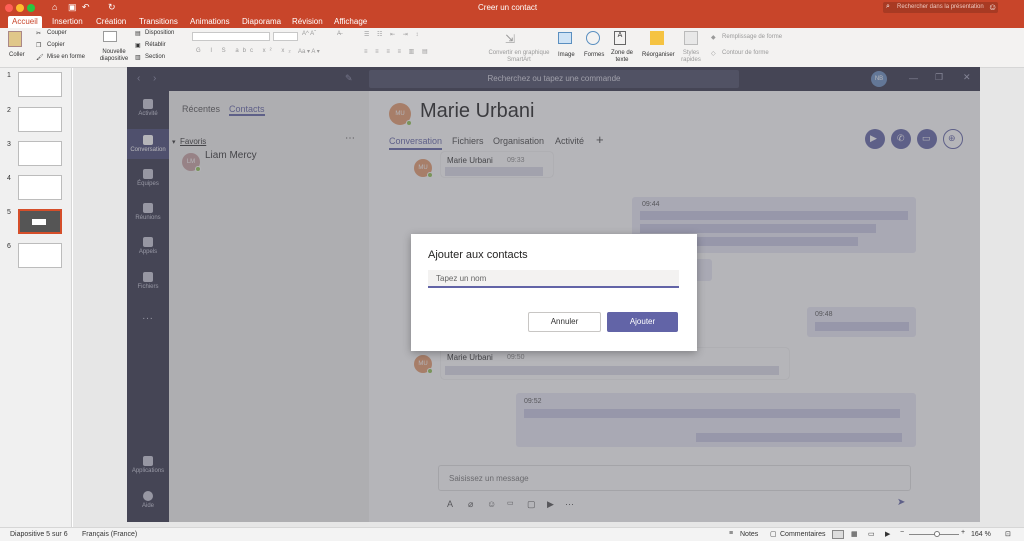 This screenshot has height=541, width=1024. I want to click on layout-icon: ▤, so click(138, 33).